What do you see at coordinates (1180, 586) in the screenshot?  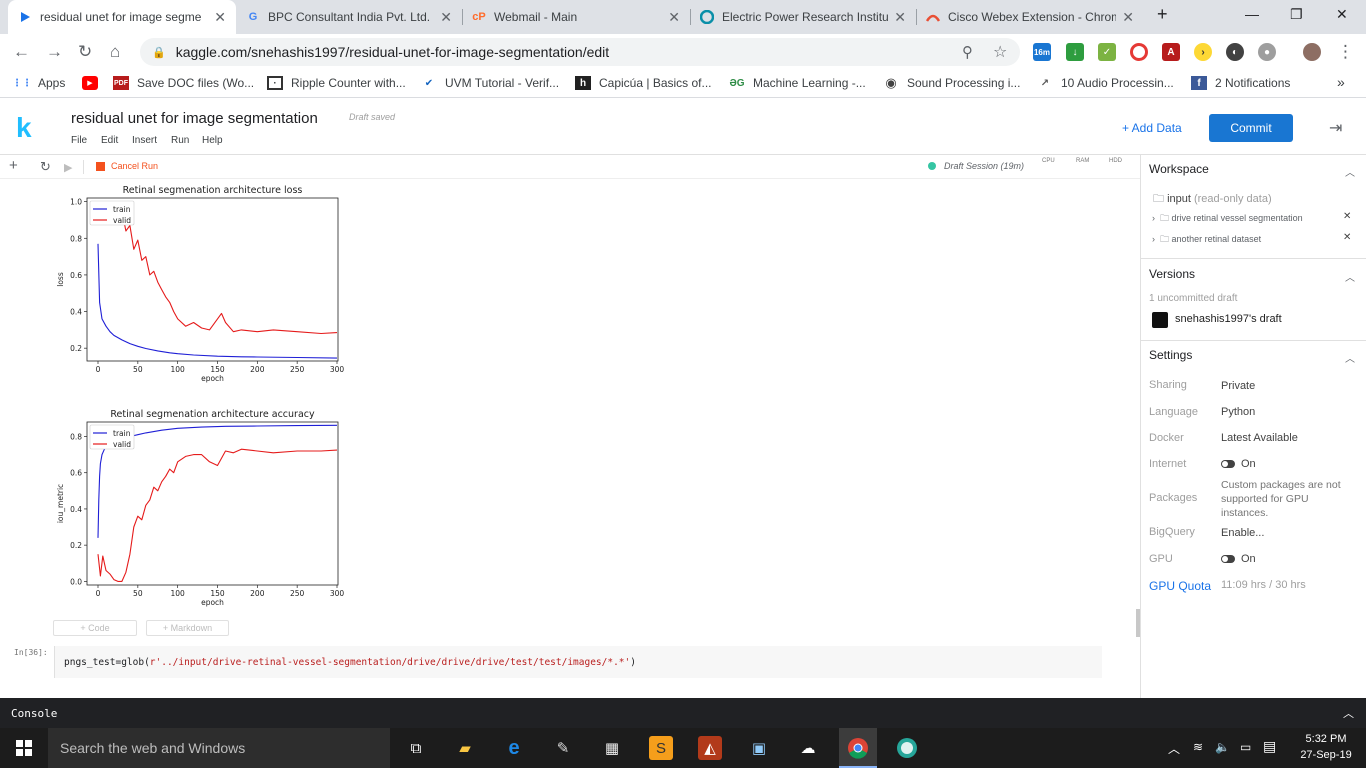 I see `gpu-quota-link: GPU Quota` at bounding box center [1180, 586].